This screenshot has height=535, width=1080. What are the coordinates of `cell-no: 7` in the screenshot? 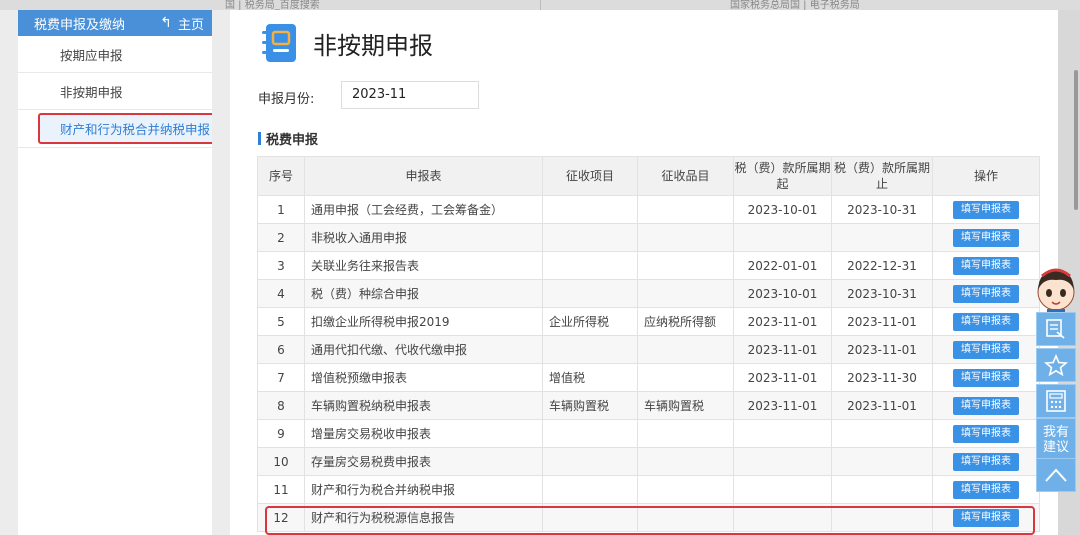 It's located at (281, 377).